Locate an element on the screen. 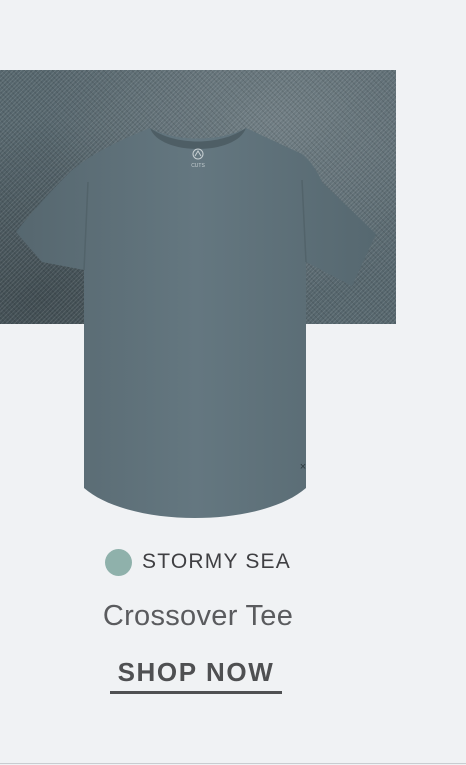  shop-now-link: SHOP NOW is located at coordinates (196, 675).